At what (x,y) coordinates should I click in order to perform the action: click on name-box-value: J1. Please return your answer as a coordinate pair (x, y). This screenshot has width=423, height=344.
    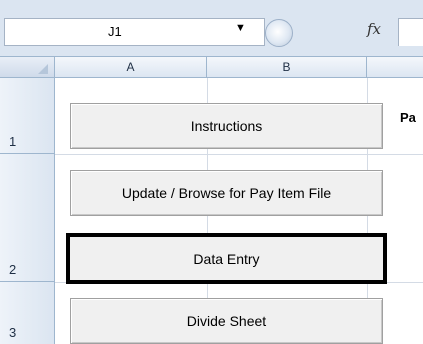
    Looking at the image, I should click on (115, 31).